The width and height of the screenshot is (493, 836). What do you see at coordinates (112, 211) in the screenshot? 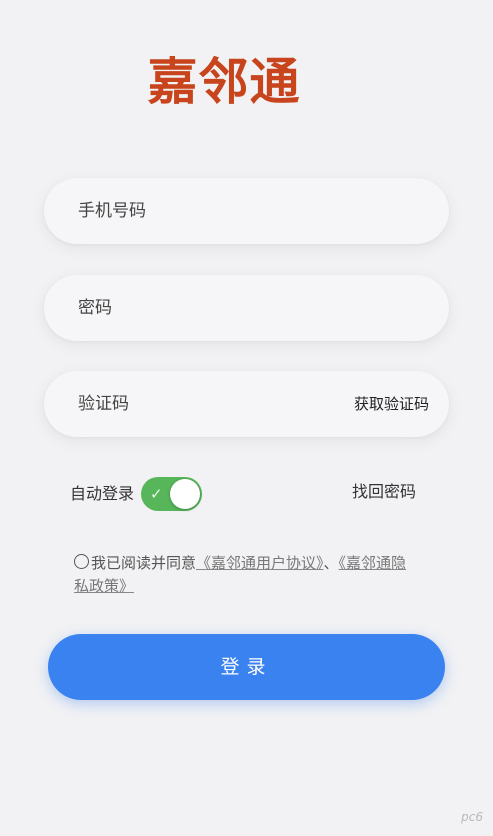
I see `phone-placeholder: 手机号码` at bounding box center [112, 211].